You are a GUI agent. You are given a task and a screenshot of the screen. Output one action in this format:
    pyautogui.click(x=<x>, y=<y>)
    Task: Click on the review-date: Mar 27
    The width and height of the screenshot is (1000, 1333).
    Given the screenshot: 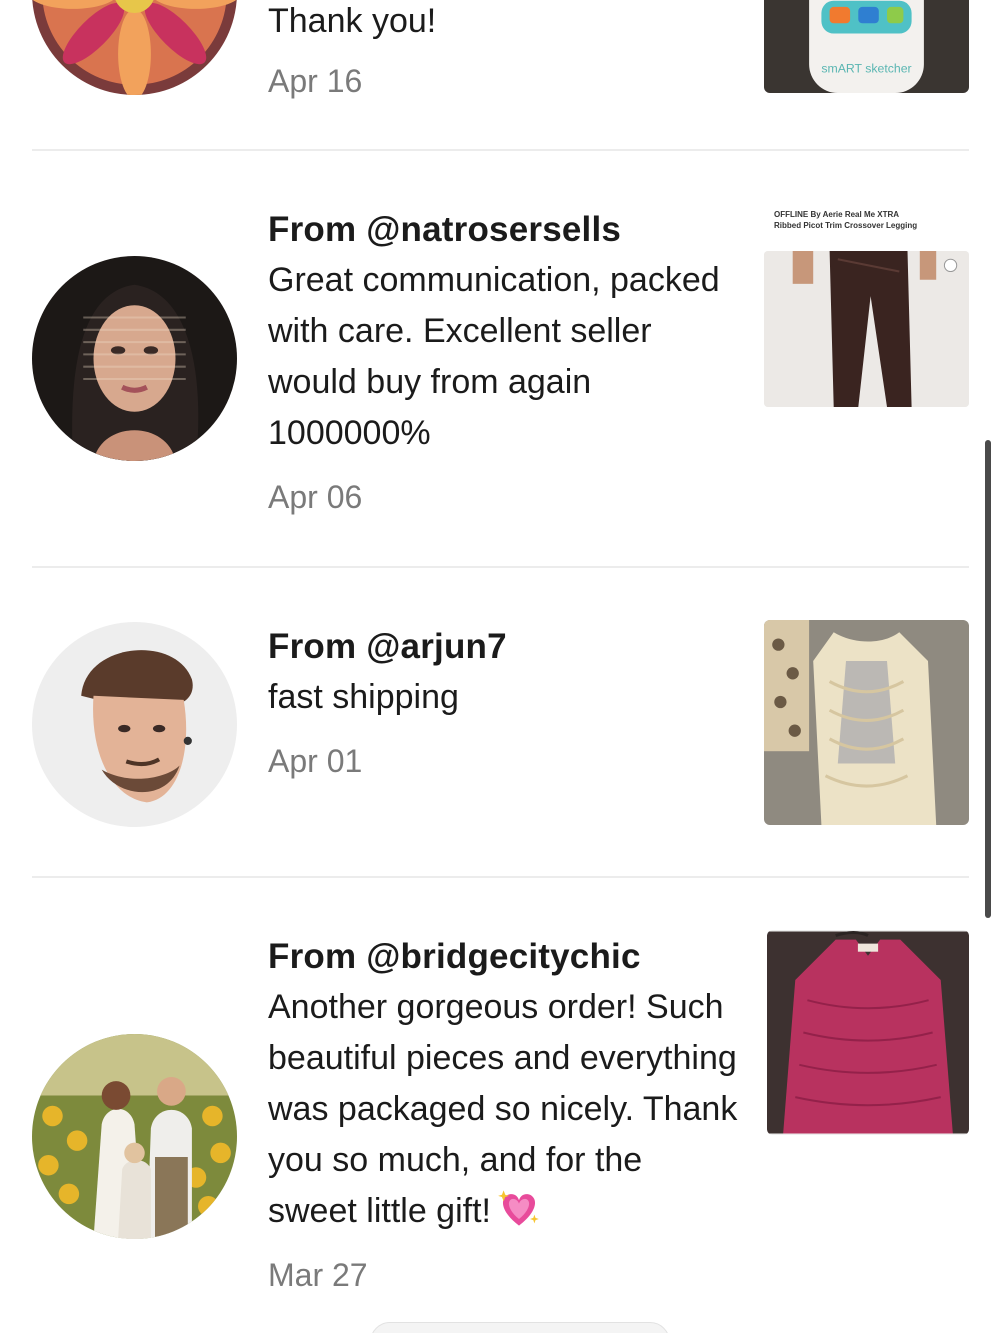 What is the action you would take?
    pyautogui.click(x=318, y=1275)
    